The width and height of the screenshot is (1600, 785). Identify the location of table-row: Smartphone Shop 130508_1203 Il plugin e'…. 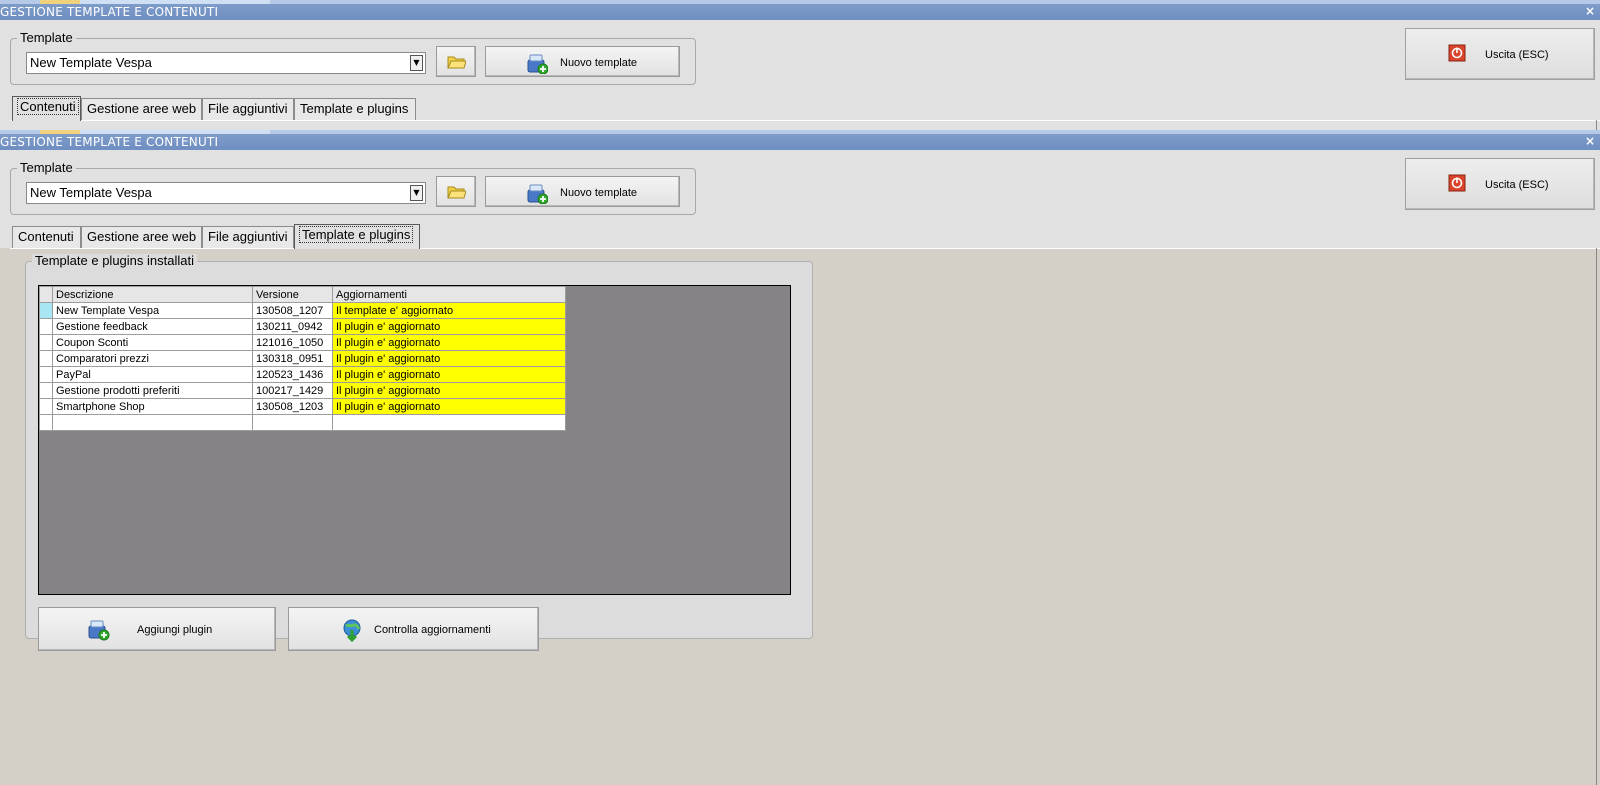
(302, 406).